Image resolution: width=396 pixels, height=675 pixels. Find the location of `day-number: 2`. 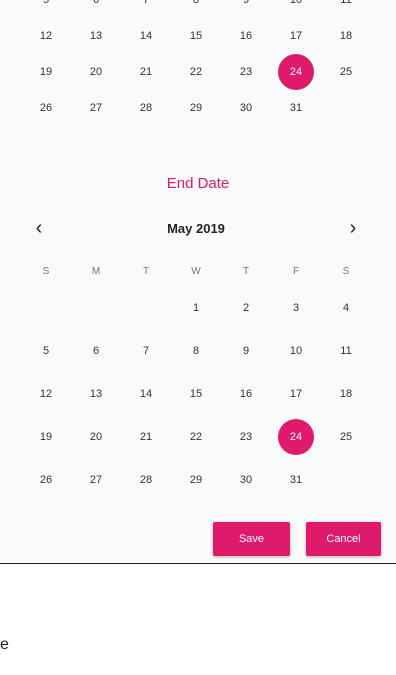

day-number: 2 is located at coordinates (246, 308).